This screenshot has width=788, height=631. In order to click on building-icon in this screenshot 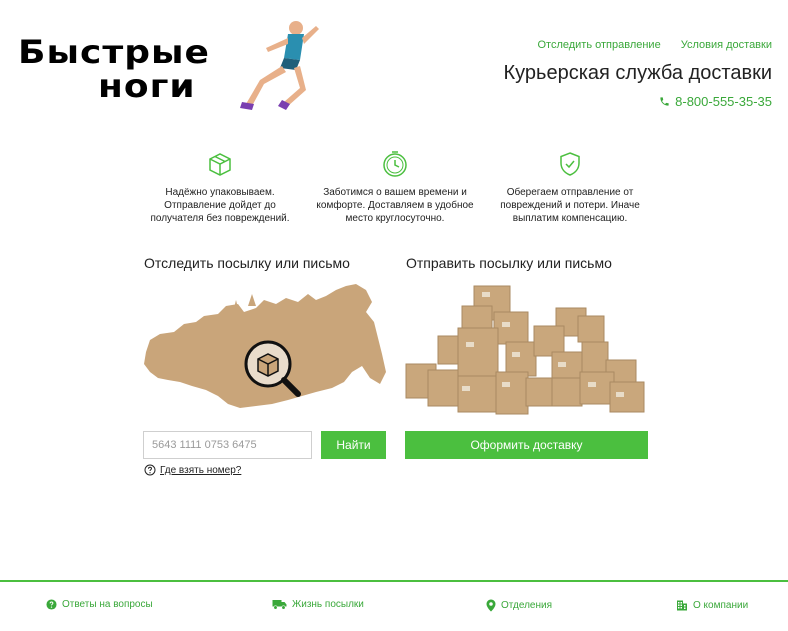, I will do `click(682, 605)`.